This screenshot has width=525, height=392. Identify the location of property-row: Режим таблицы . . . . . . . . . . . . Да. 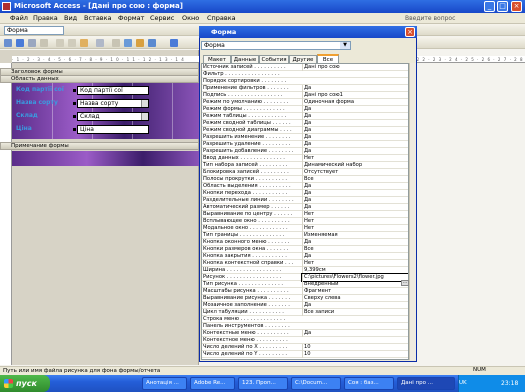
(305, 116).